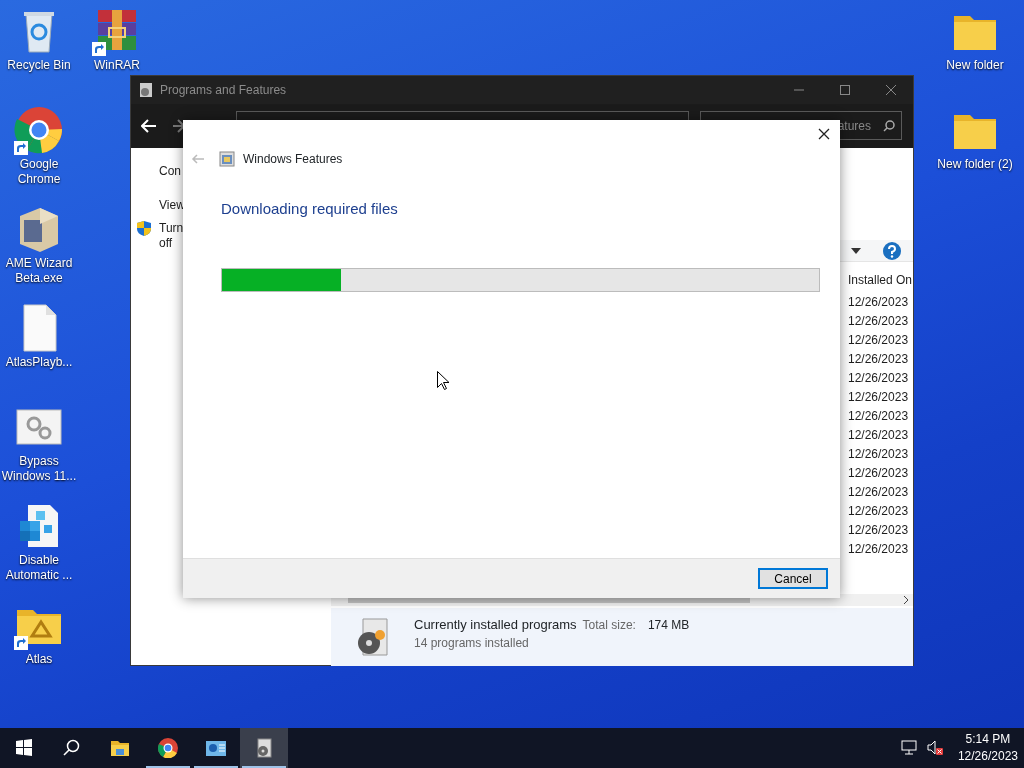  Describe the element at coordinates (39, 65) in the screenshot. I see `desktop-icon-label: Recycle Bin` at that location.